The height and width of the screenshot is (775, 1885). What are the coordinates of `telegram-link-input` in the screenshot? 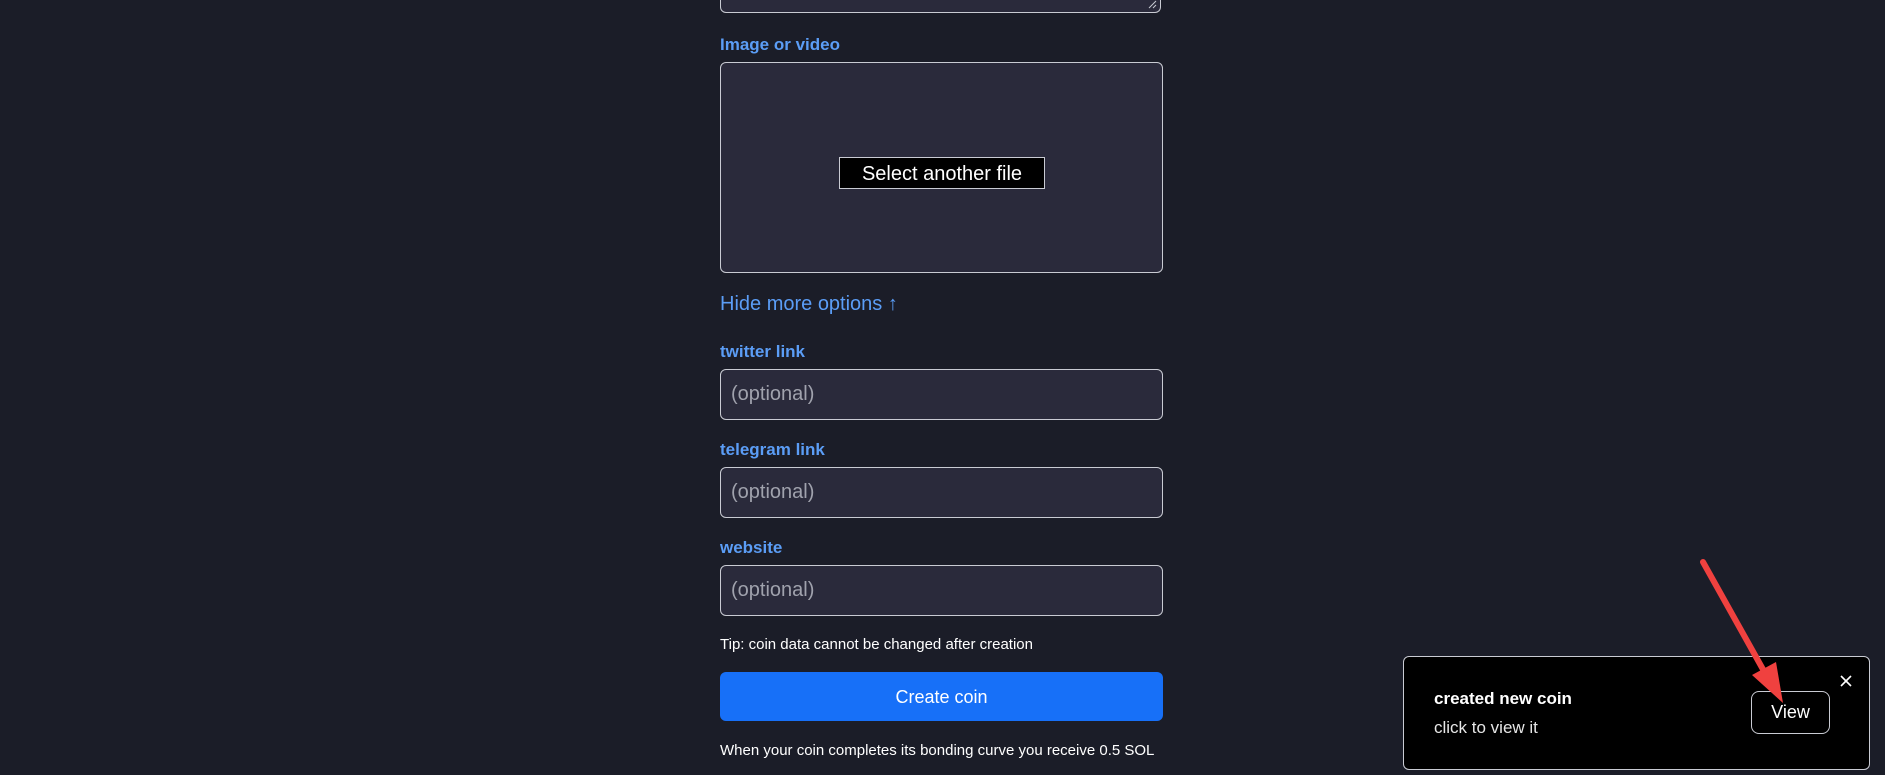 It's located at (941, 492).